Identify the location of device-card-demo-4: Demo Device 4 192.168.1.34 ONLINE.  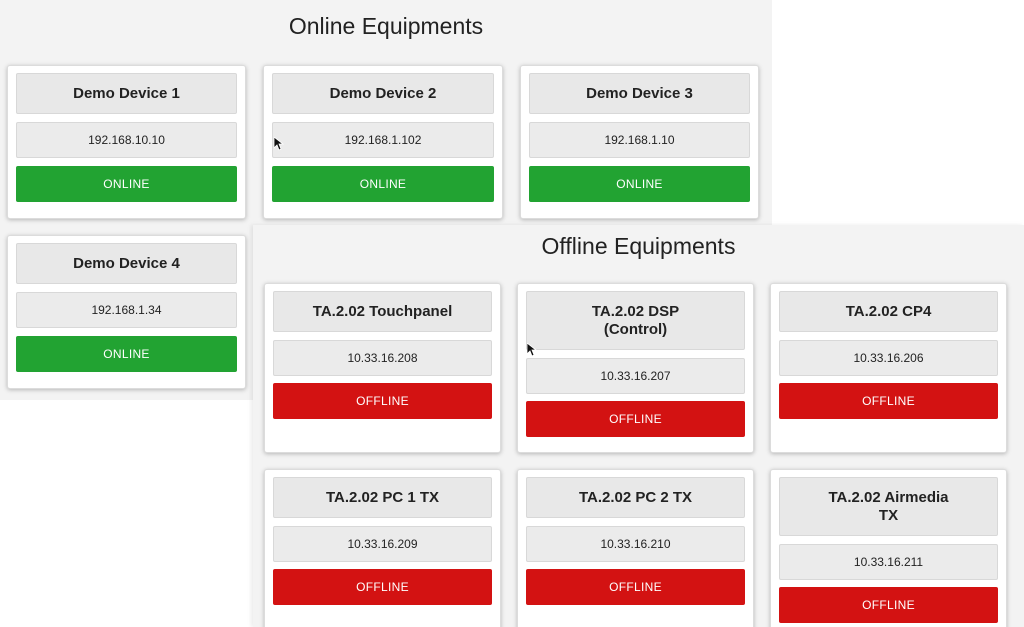
(126, 312).